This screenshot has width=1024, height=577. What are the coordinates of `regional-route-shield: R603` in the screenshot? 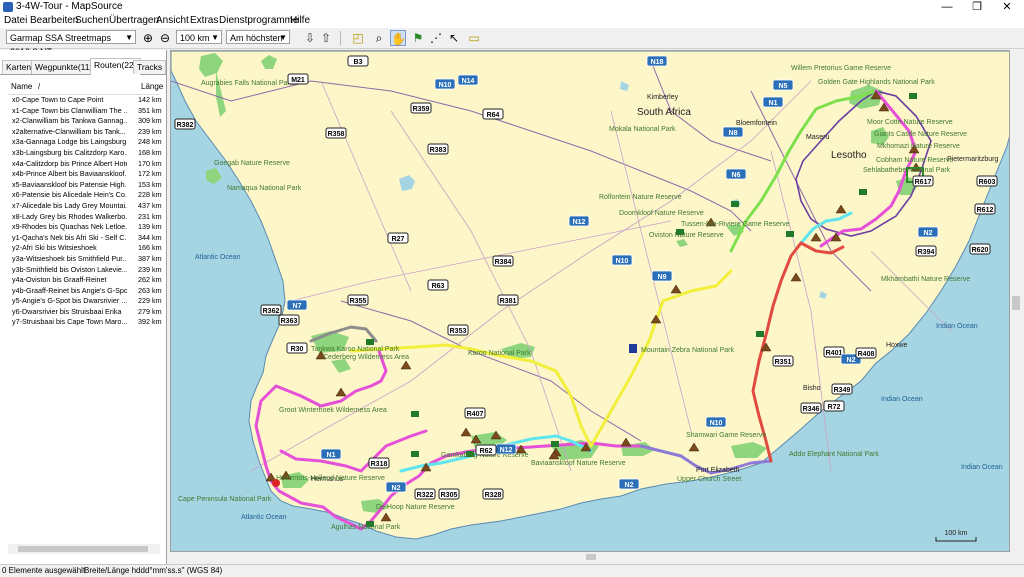 It's located at (987, 181).